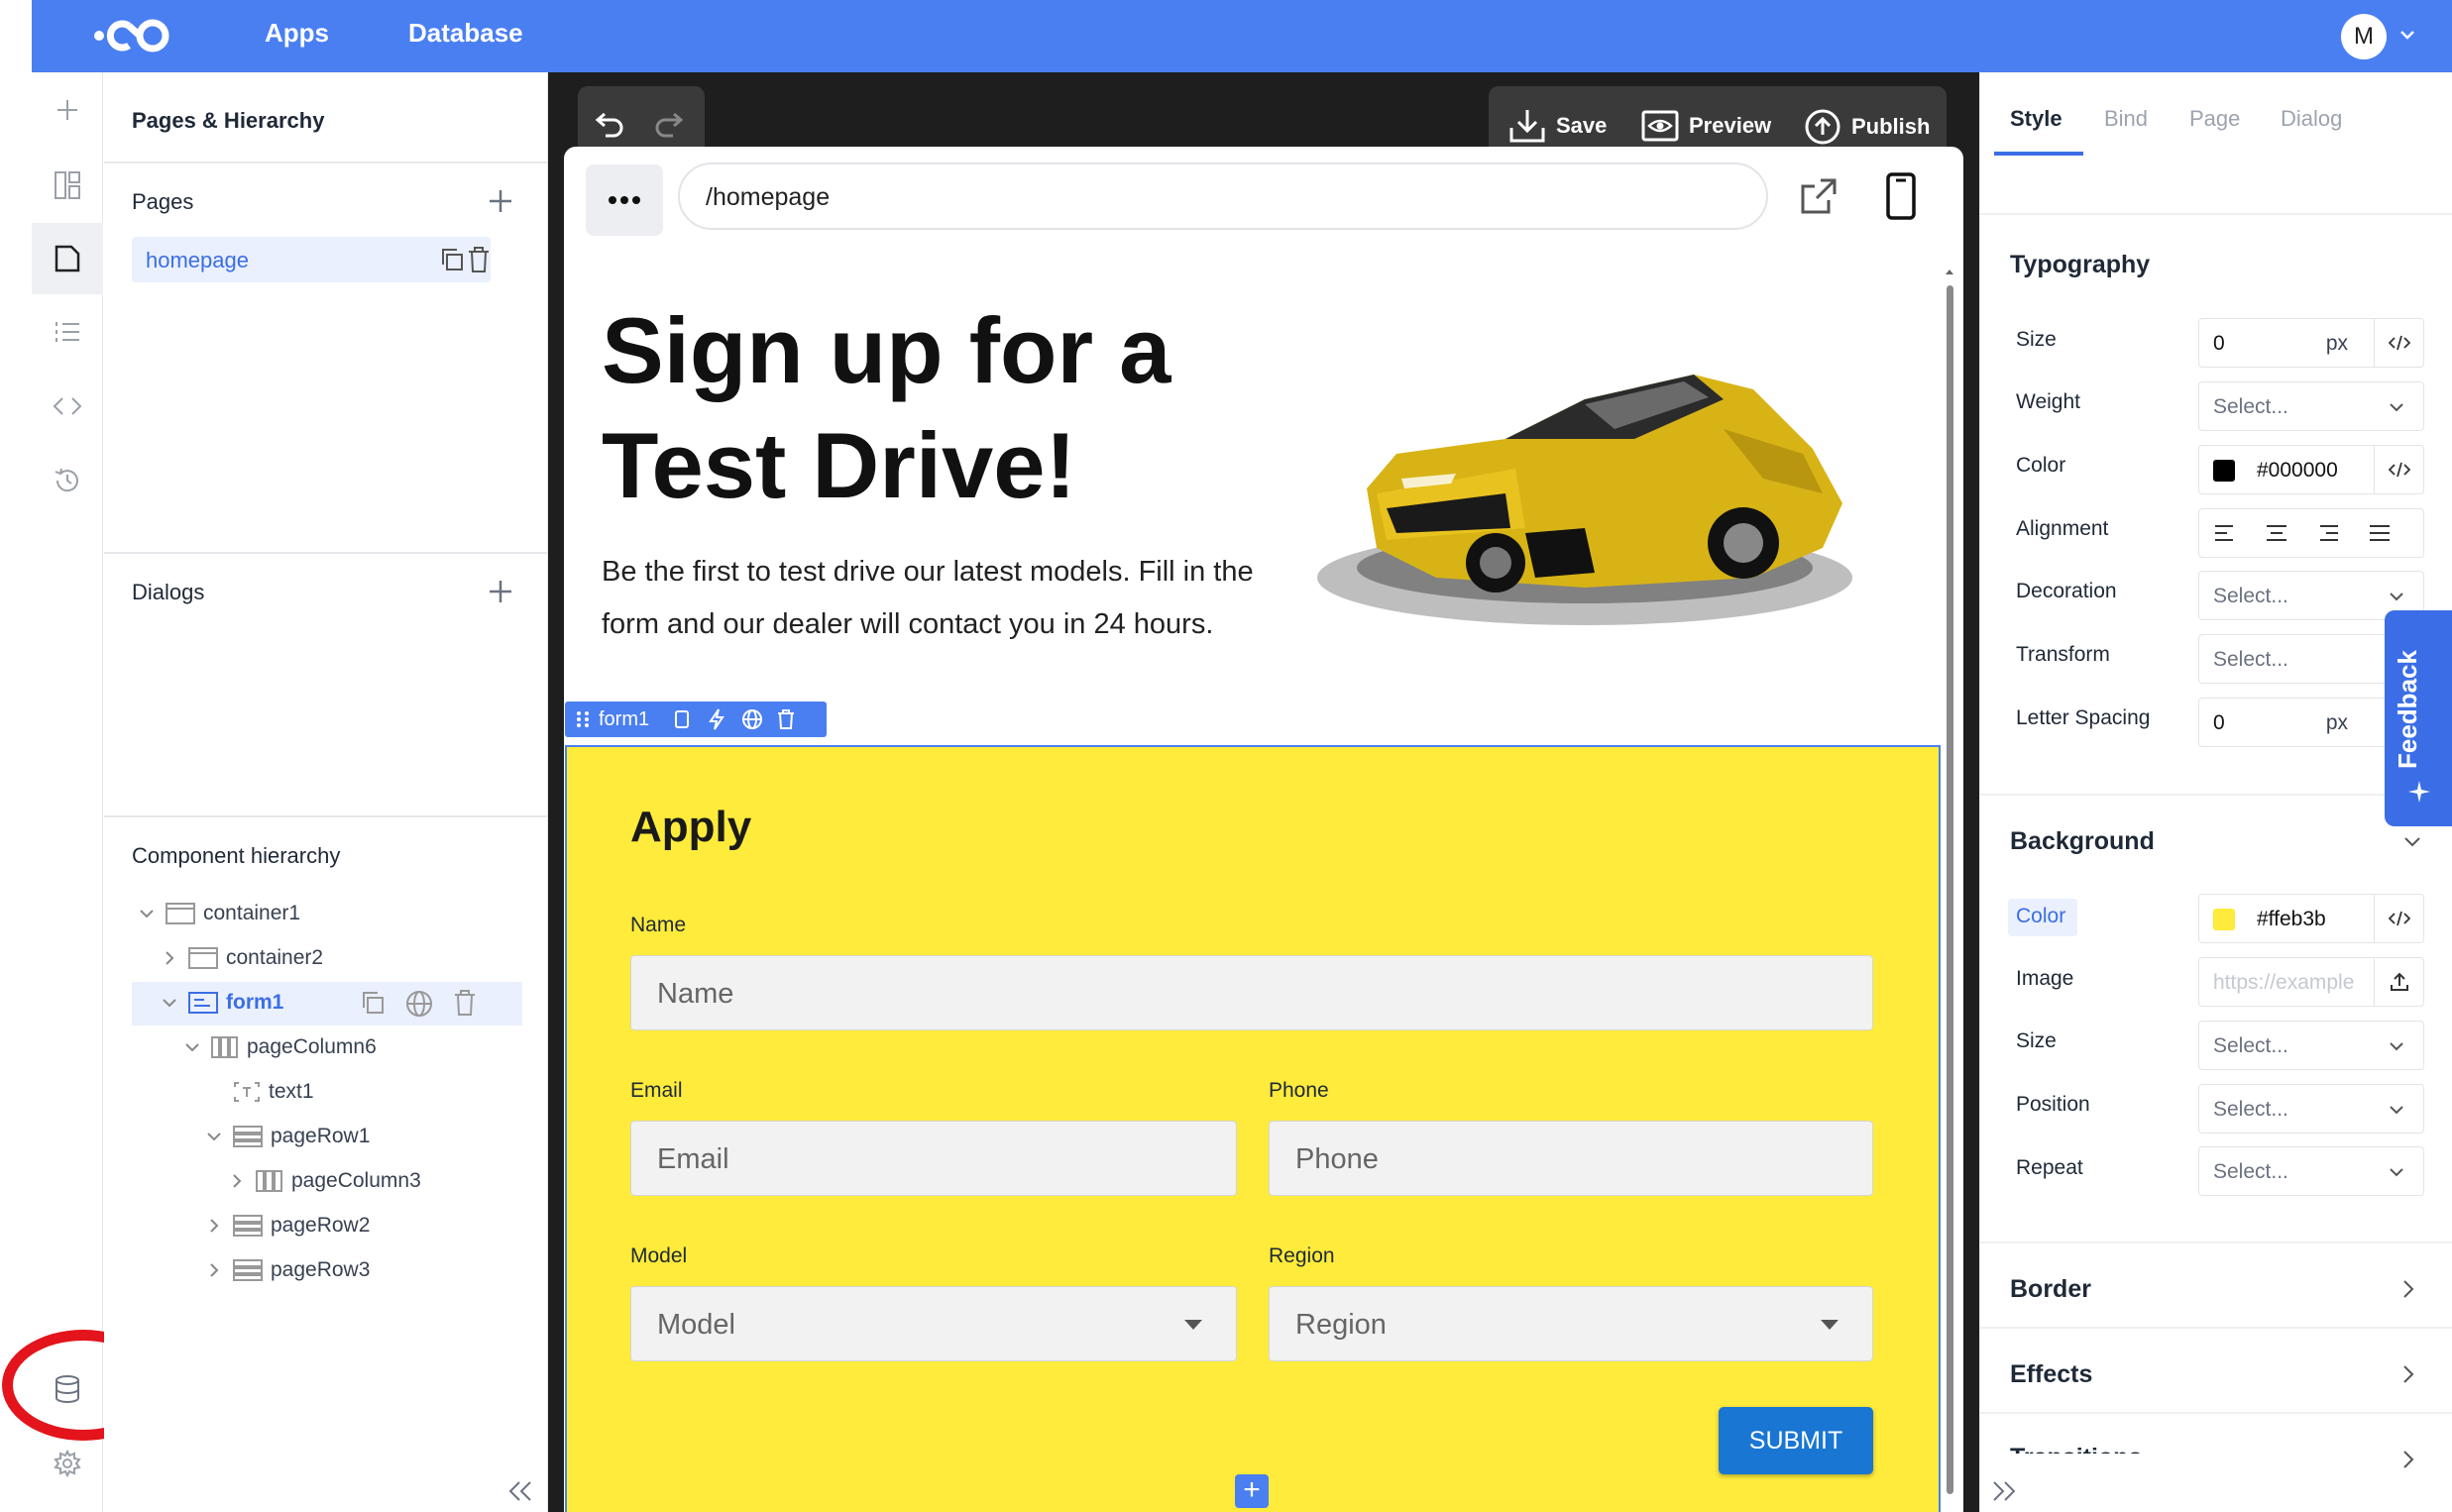 The image size is (2452, 1512). Describe the element at coordinates (1819, 196) in the screenshot. I see `open-external-icon` at that location.